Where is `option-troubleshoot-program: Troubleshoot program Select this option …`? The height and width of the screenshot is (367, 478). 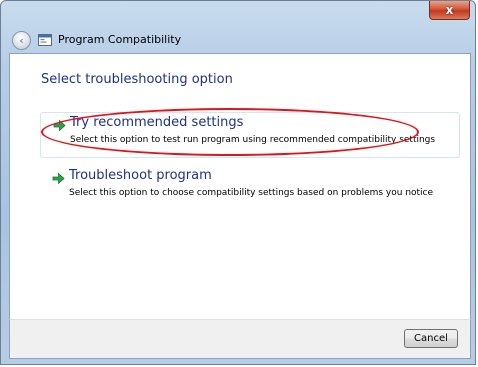 option-troubleshoot-program: Troubleshoot program Select this option … is located at coordinates (250, 189).